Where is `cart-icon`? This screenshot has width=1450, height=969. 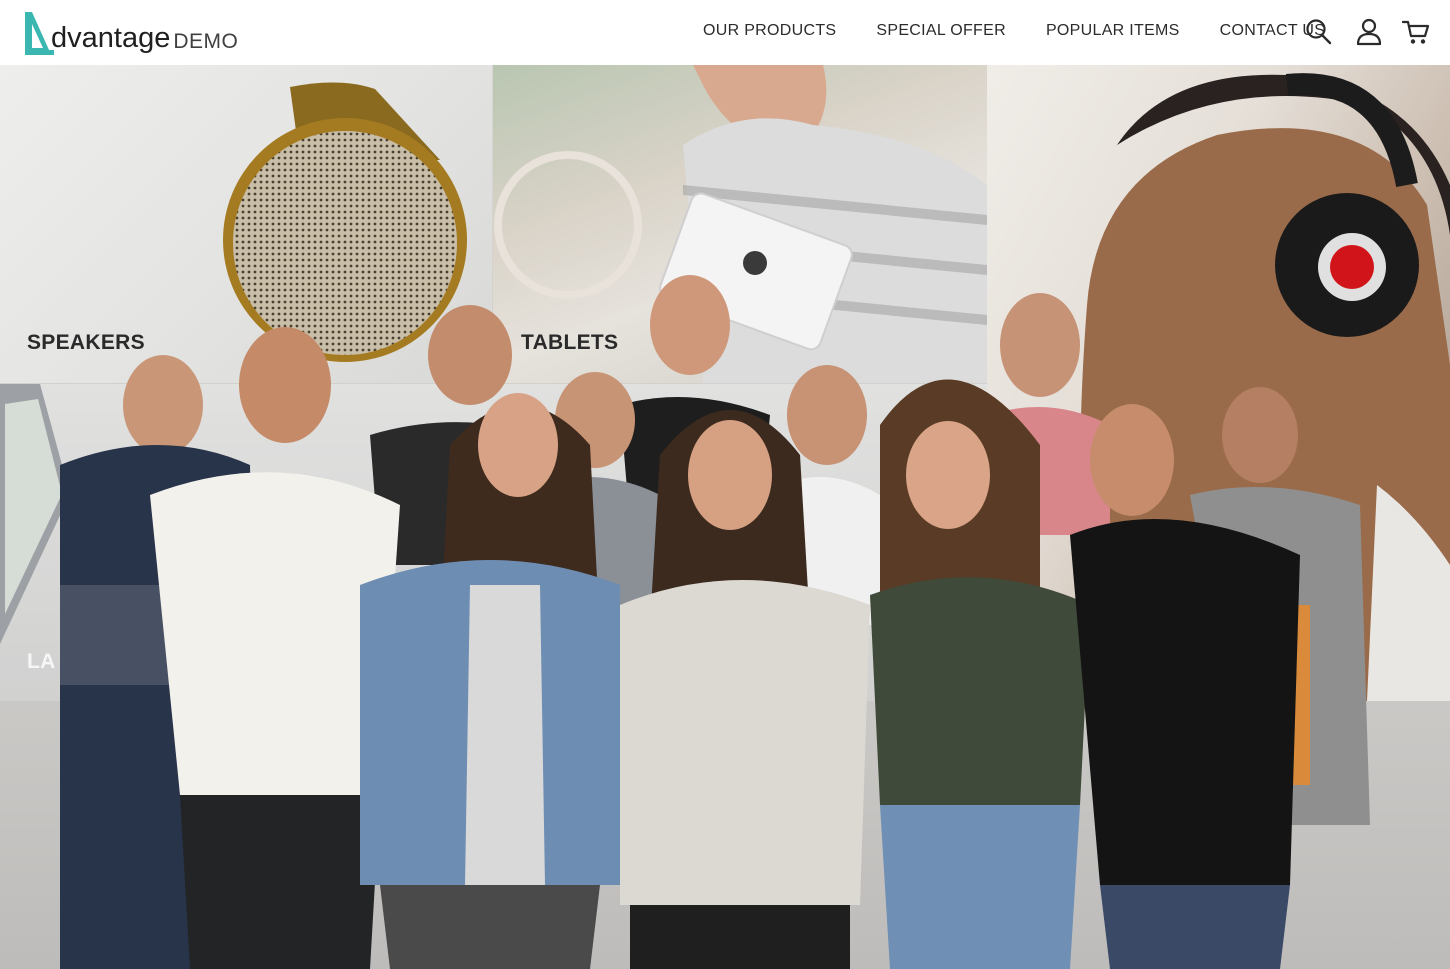 cart-icon is located at coordinates (1416, 32).